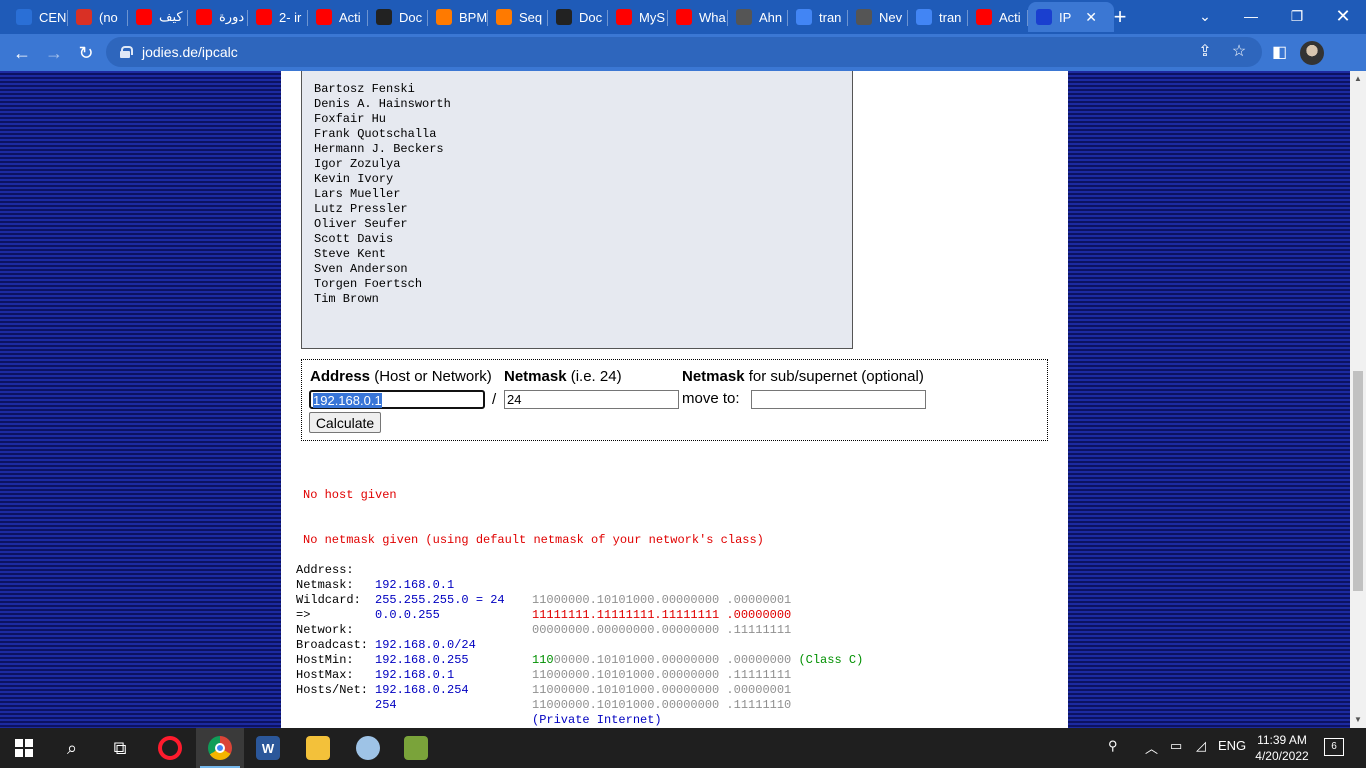  What do you see at coordinates (563, 376) in the screenshot?
I see `netmask-label: Netmask (i.e. 24)` at bounding box center [563, 376].